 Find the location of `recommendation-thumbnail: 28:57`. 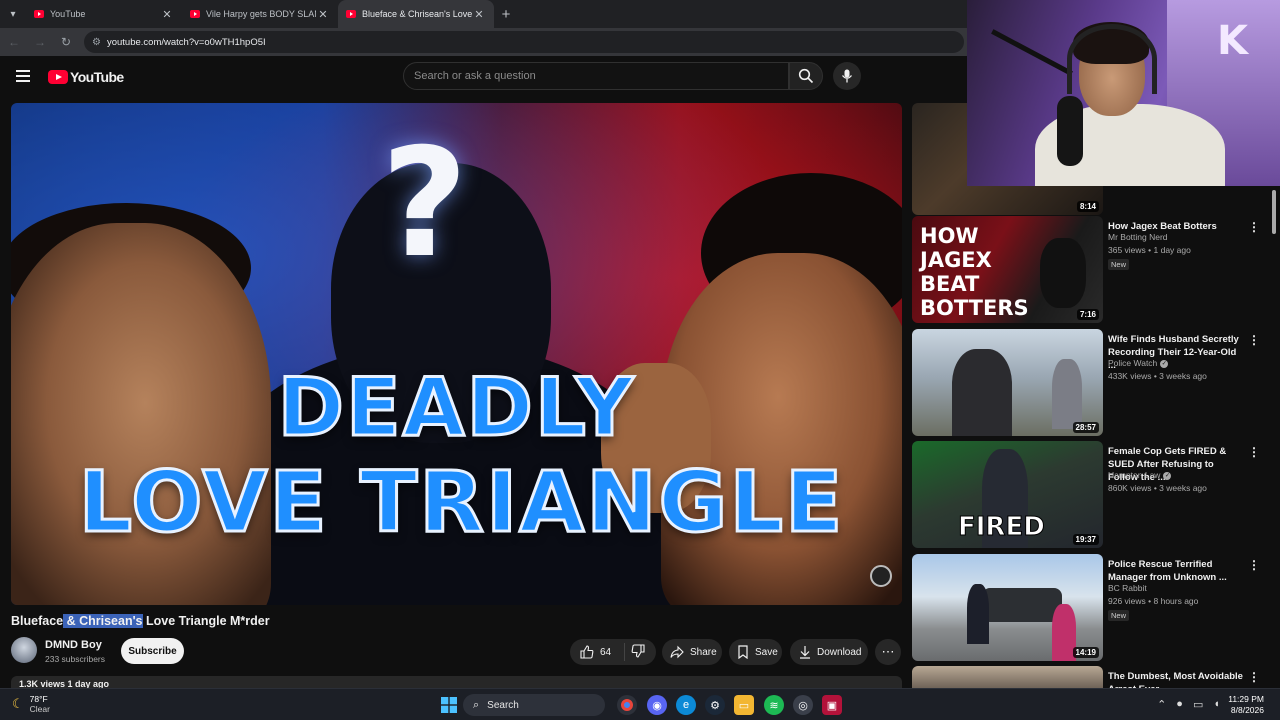

recommendation-thumbnail: 28:57 is located at coordinates (1007, 382).